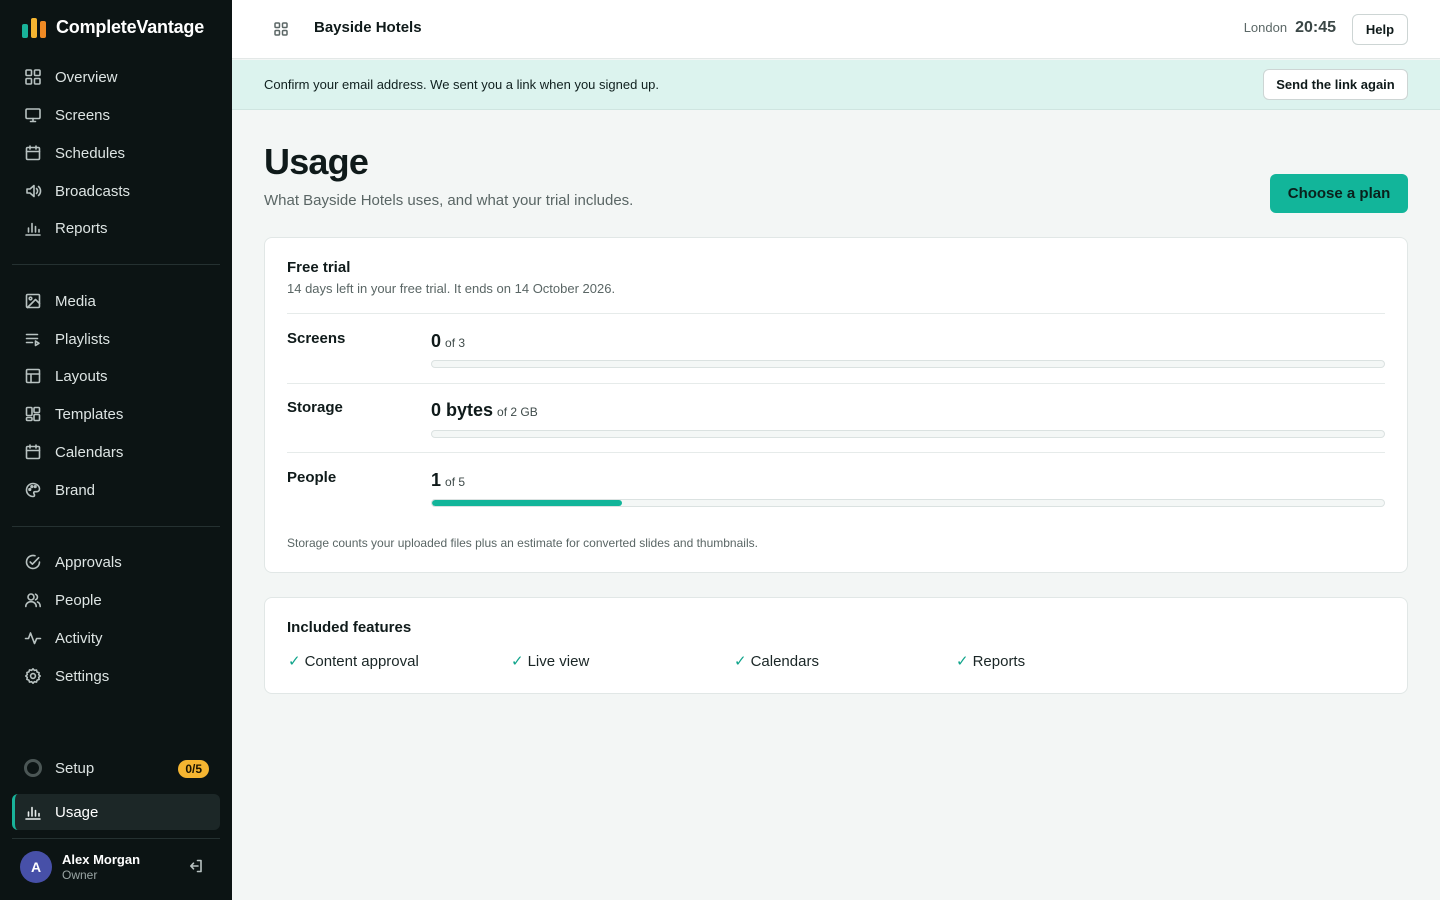  What do you see at coordinates (33, 339) in the screenshot?
I see `playlist-icon` at bounding box center [33, 339].